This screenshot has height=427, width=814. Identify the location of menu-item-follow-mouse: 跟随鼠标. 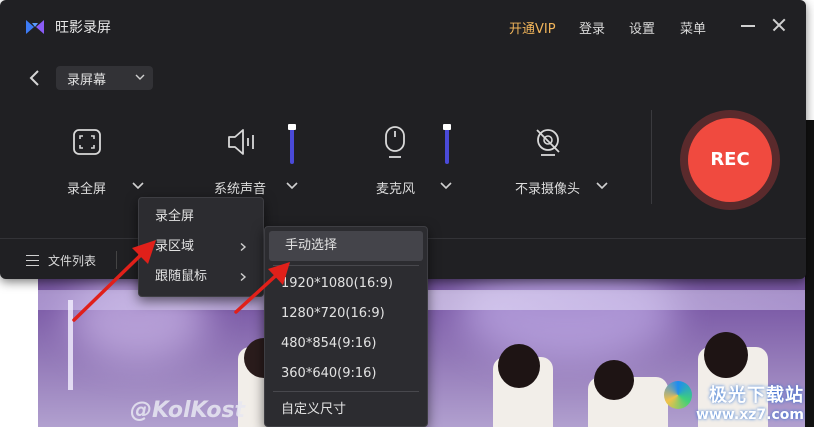
(201, 277).